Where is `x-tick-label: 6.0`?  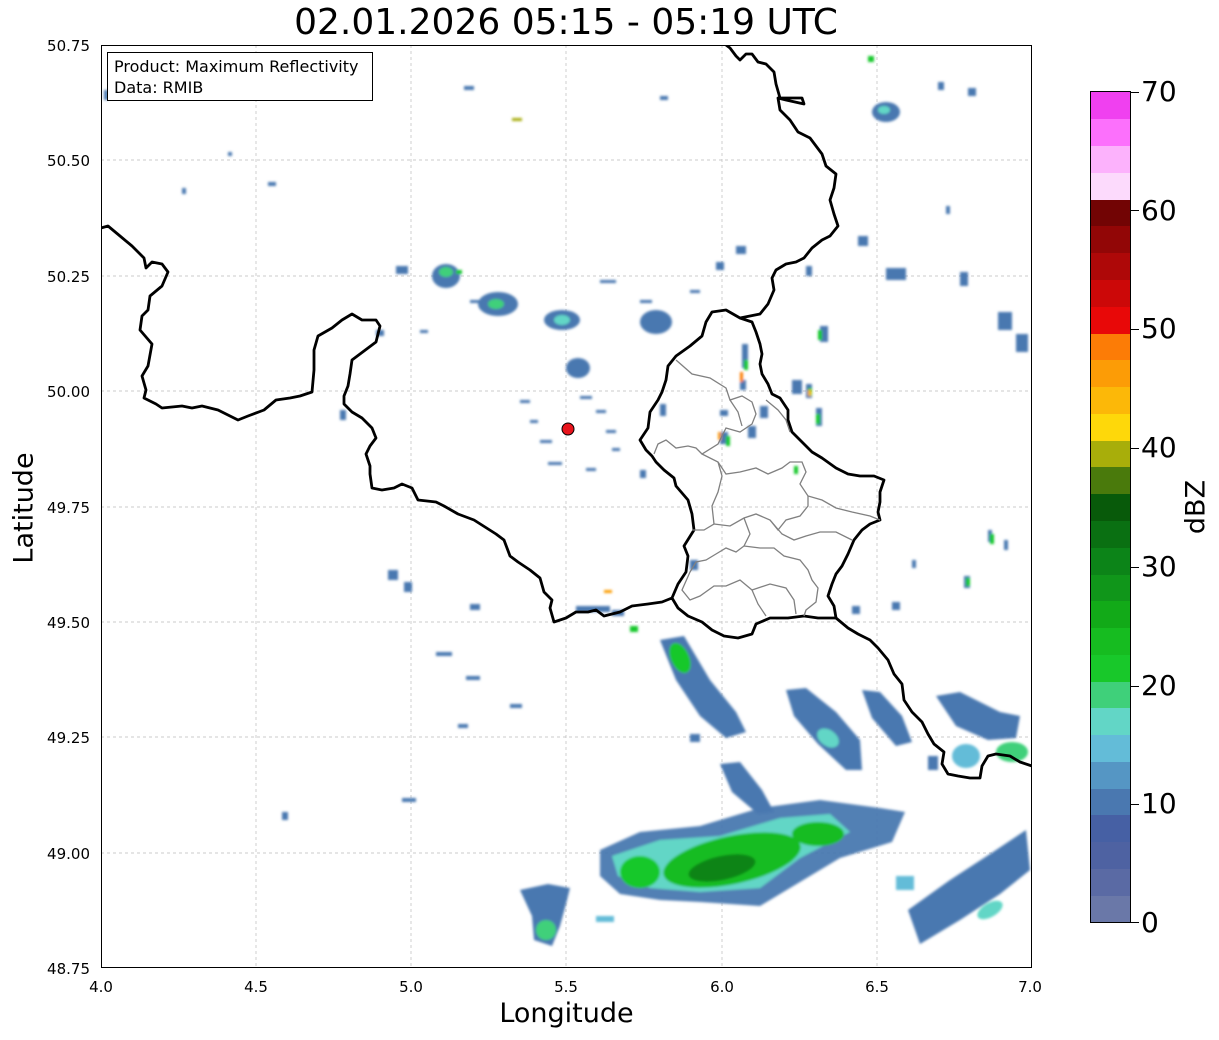 x-tick-label: 6.0 is located at coordinates (722, 987).